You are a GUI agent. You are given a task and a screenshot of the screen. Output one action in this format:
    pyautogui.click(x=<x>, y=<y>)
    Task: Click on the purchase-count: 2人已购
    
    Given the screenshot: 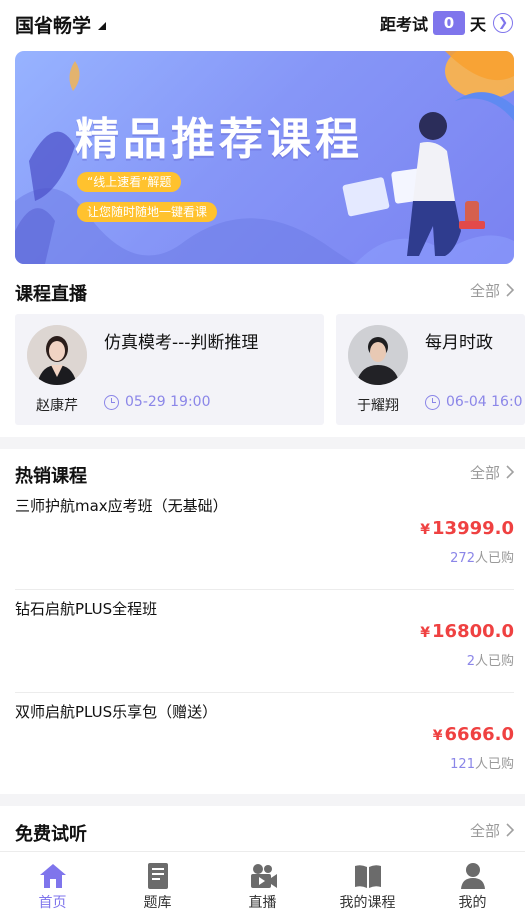 What is the action you would take?
    pyautogui.click(x=490, y=659)
    